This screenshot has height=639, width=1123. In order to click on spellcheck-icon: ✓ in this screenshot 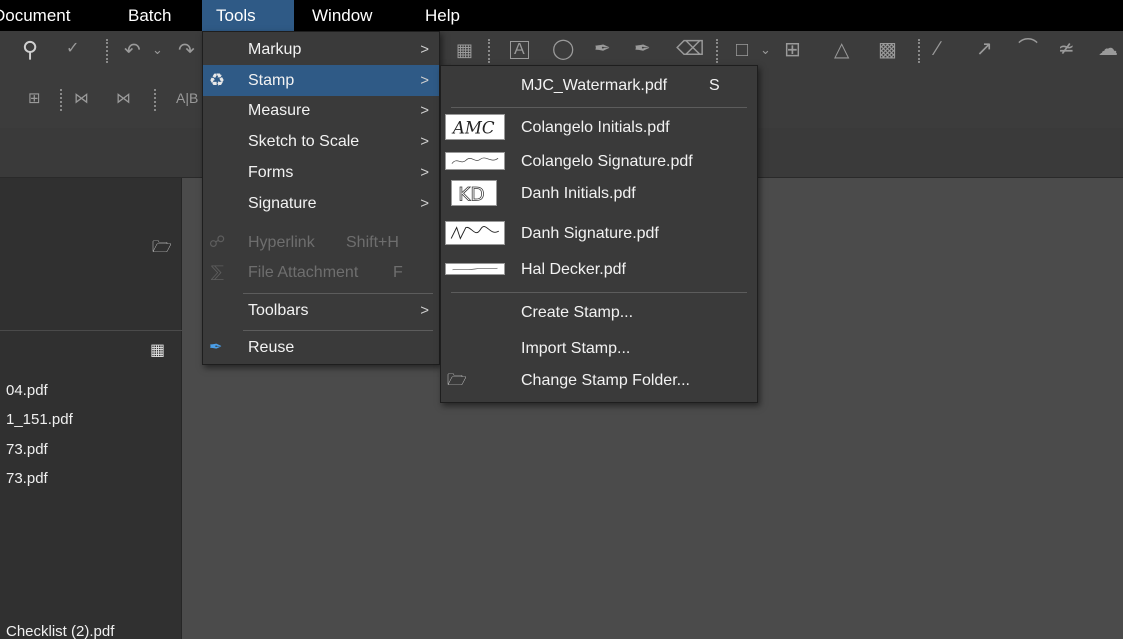, I will do `click(72, 49)`.